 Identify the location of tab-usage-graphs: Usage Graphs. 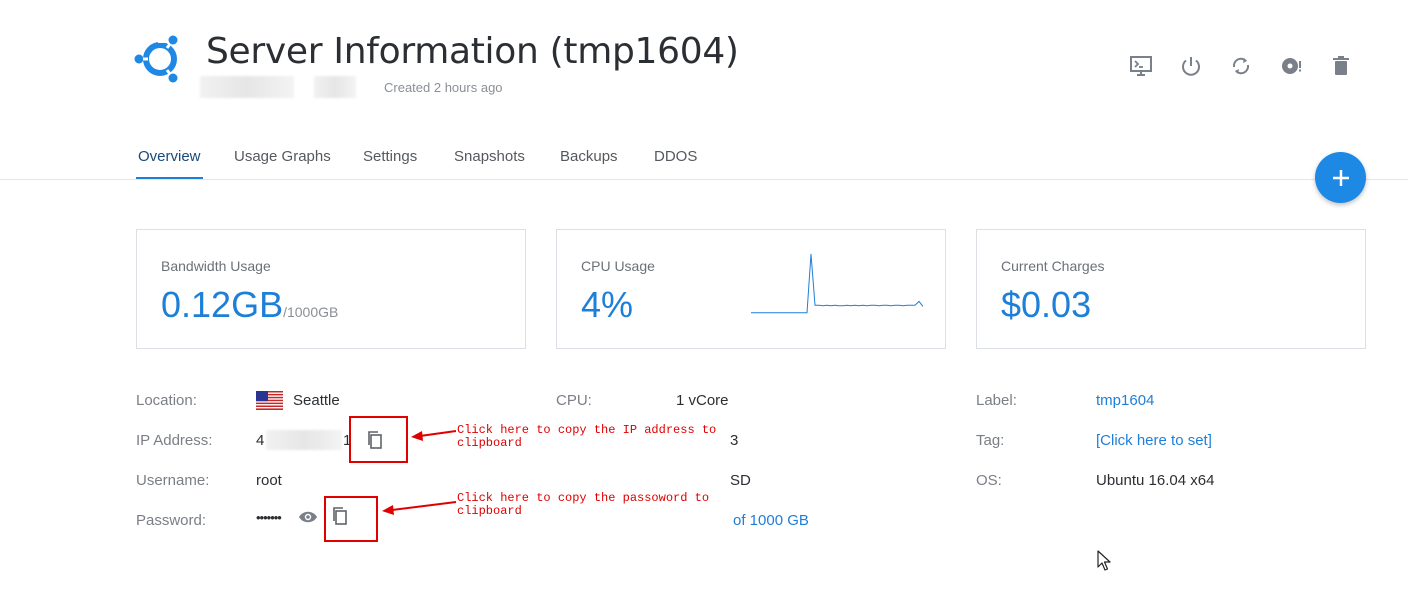
(282, 157).